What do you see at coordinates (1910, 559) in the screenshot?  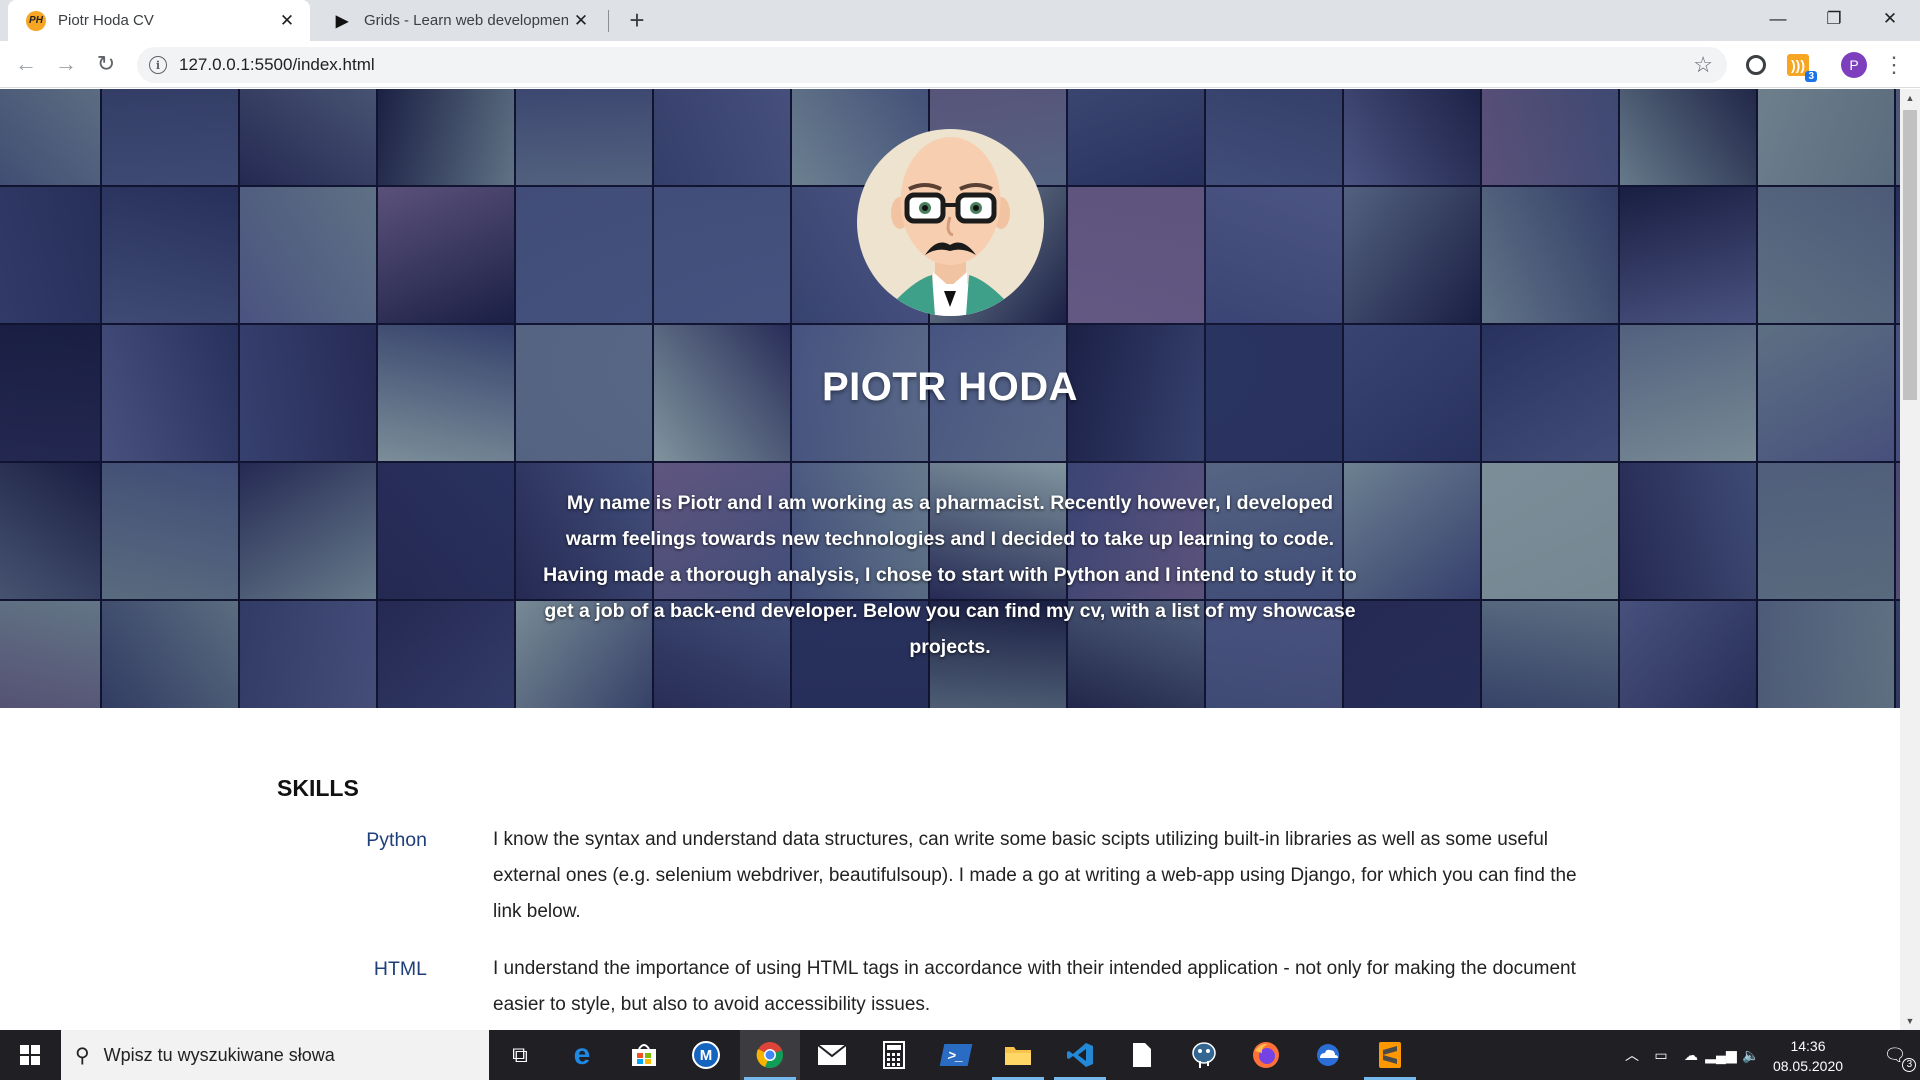 I see `page-scrollbar: ▲ ▼` at bounding box center [1910, 559].